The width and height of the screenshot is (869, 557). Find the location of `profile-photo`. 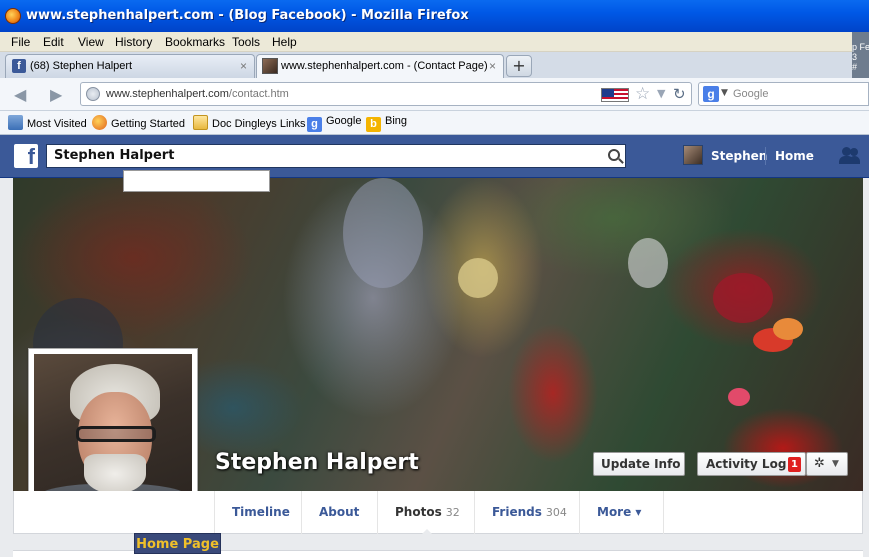

profile-photo is located at coordinates (113, 433).